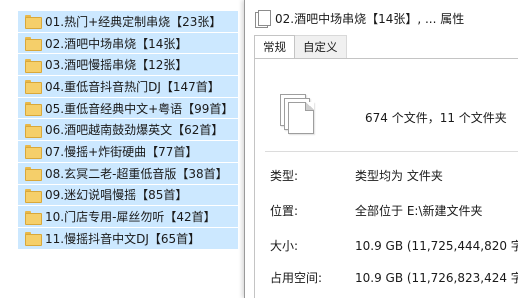 The width and height of the screenshot is (518, 298). I want to click on location-value: 全部位于 E:\新建文件夹, so click(419, 211).